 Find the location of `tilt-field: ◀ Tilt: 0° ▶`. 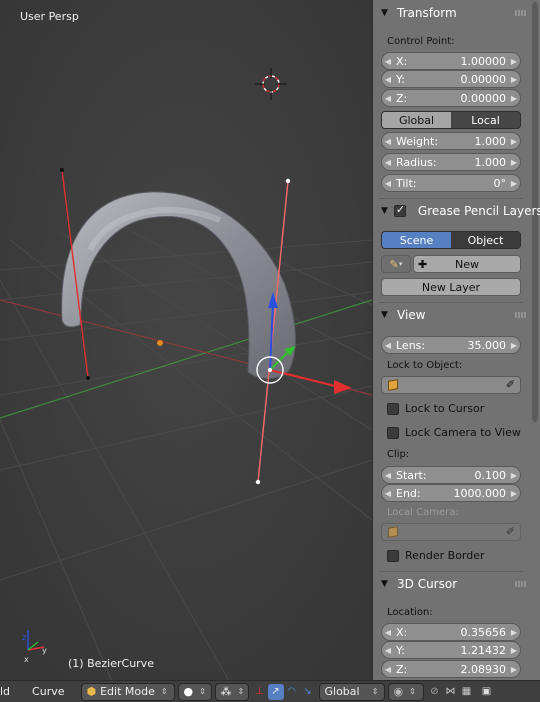

tilt-field: ◀ Tilt: 0° ▶ is located at coordinates (451, 183).